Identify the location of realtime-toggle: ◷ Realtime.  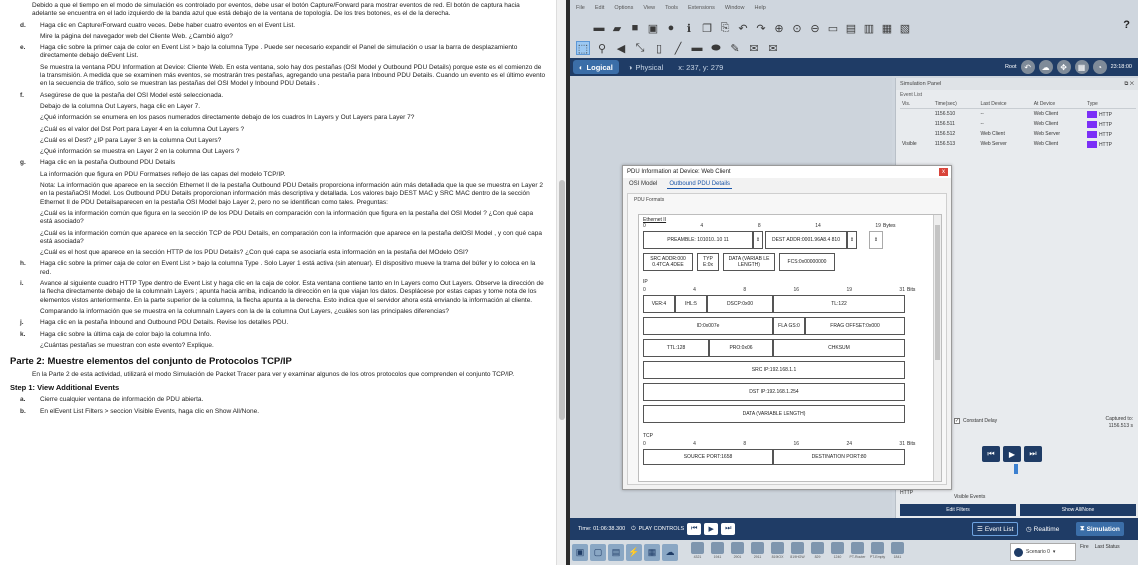
(1042, 529).